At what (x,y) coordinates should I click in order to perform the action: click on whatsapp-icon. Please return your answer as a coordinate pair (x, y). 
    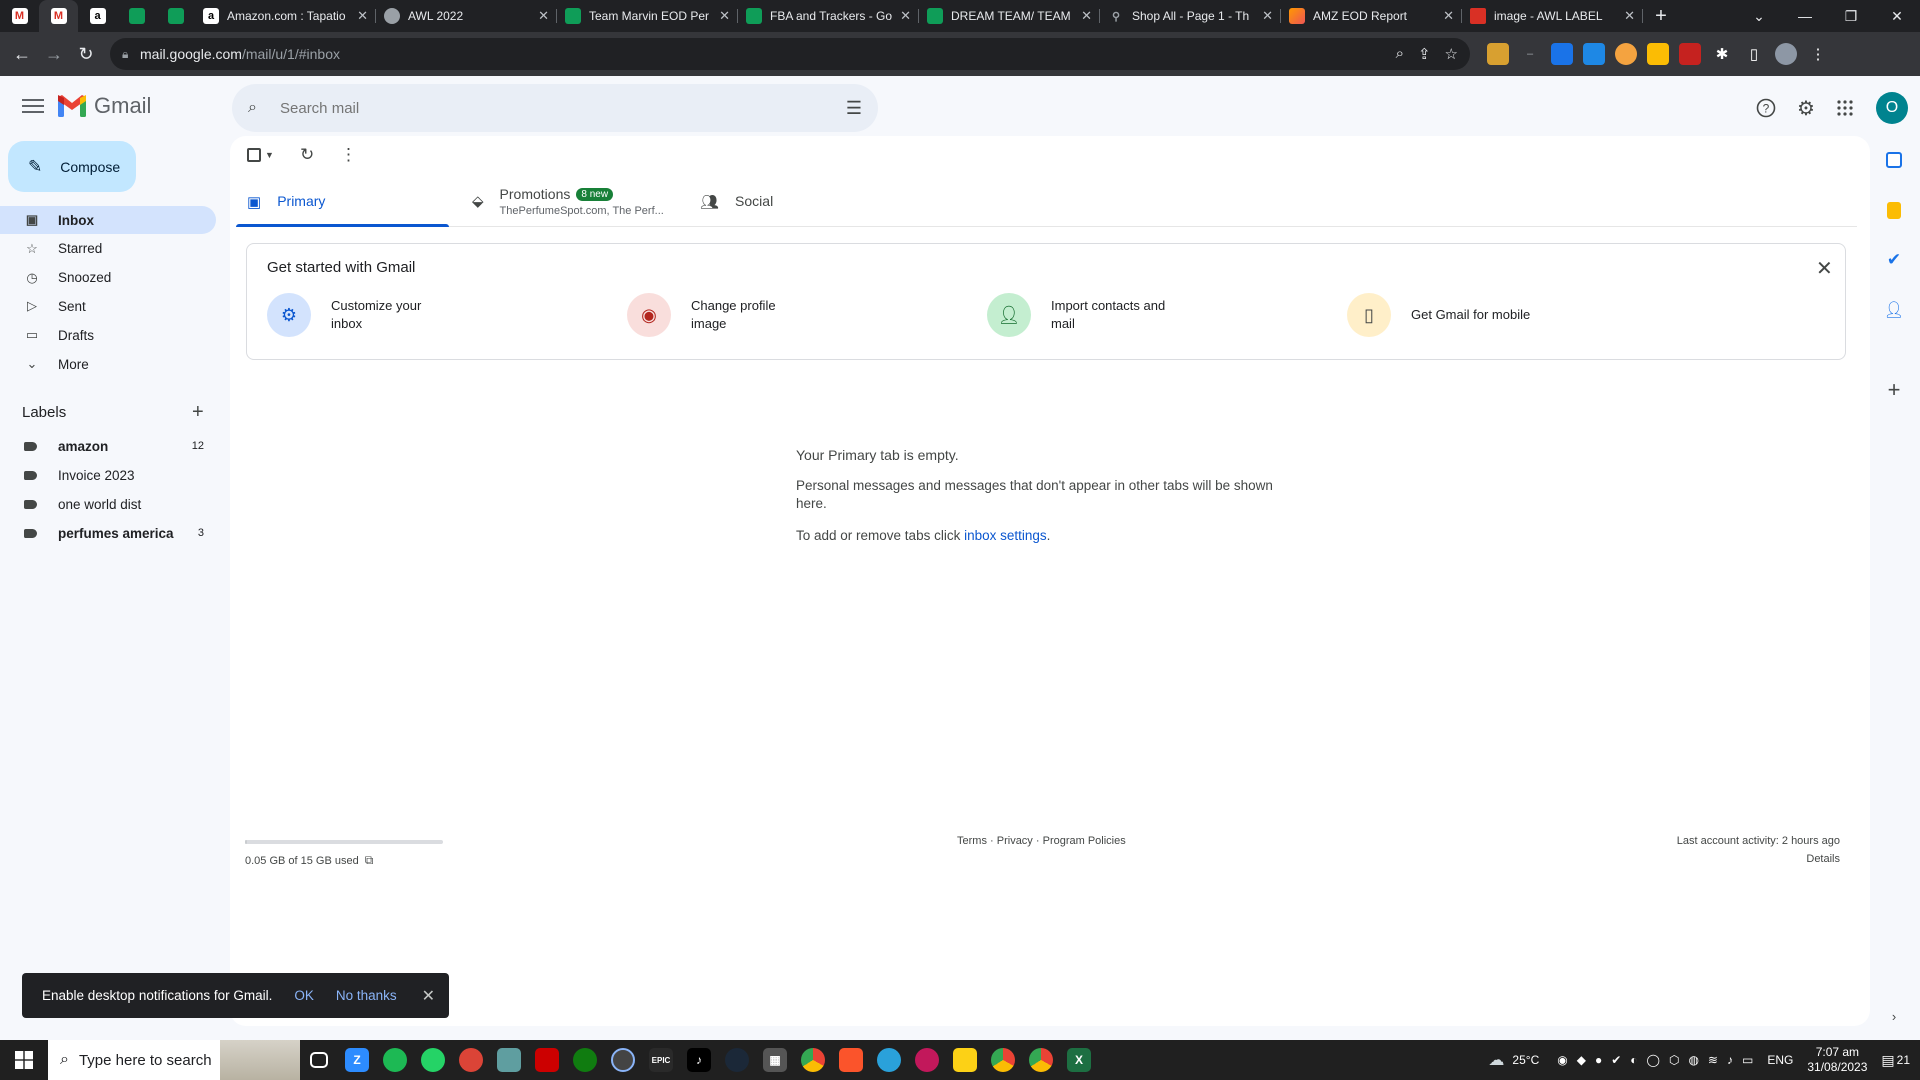
    Looking at the image, I should click on (433, 1060).